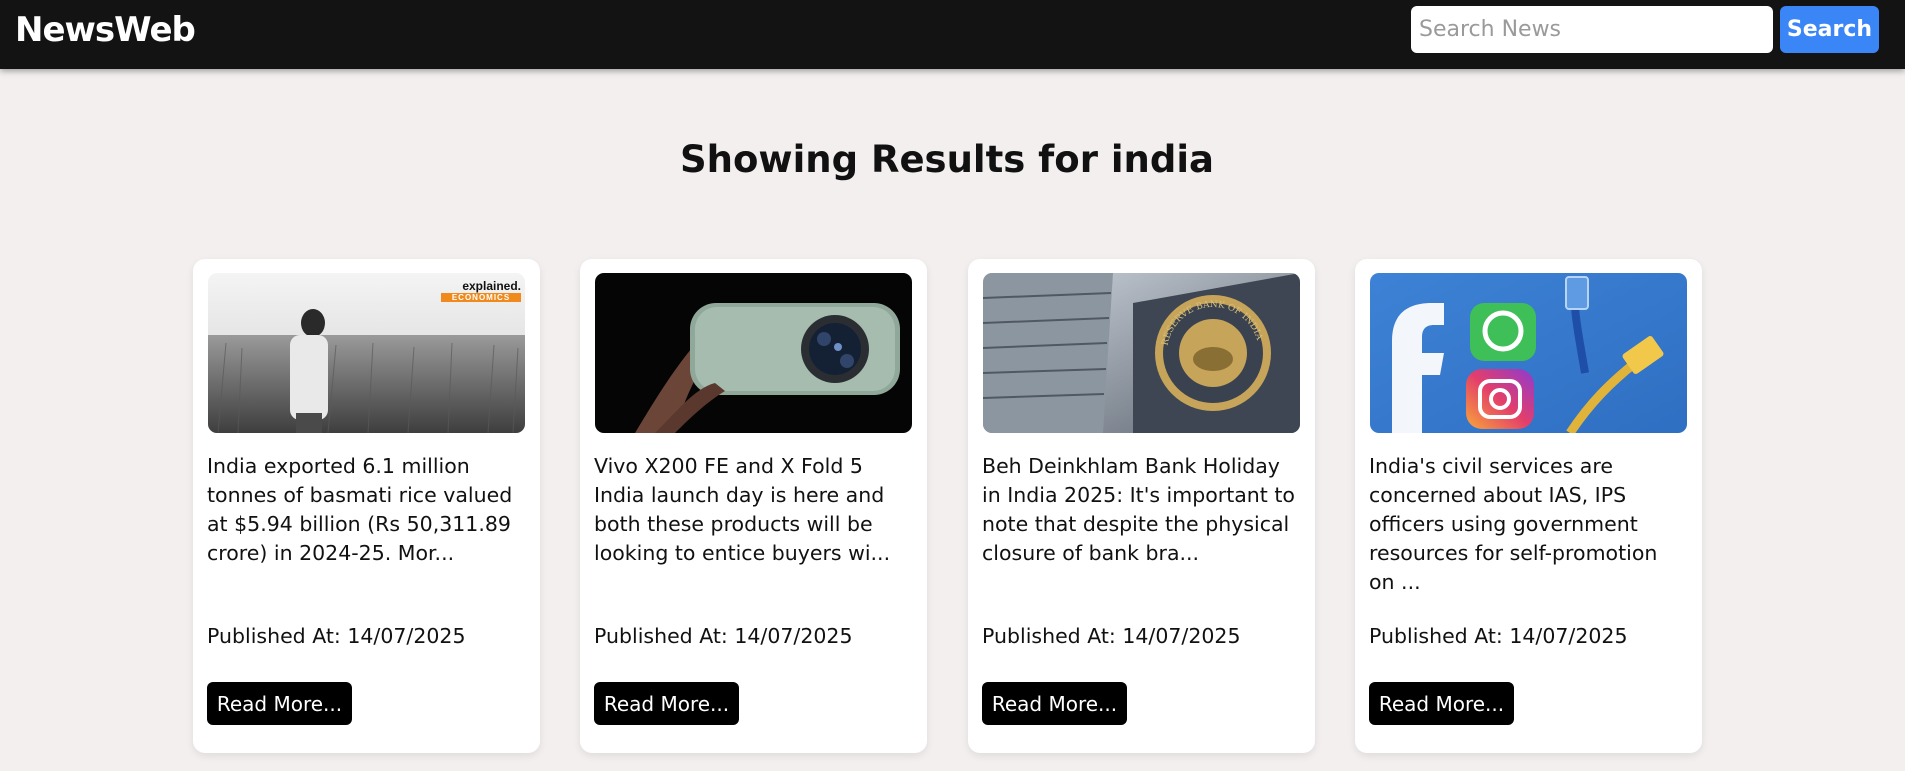 This screenshot has width=1905, height=771. I want to click on results-heading: Showing Results for india, so click(946, 159).